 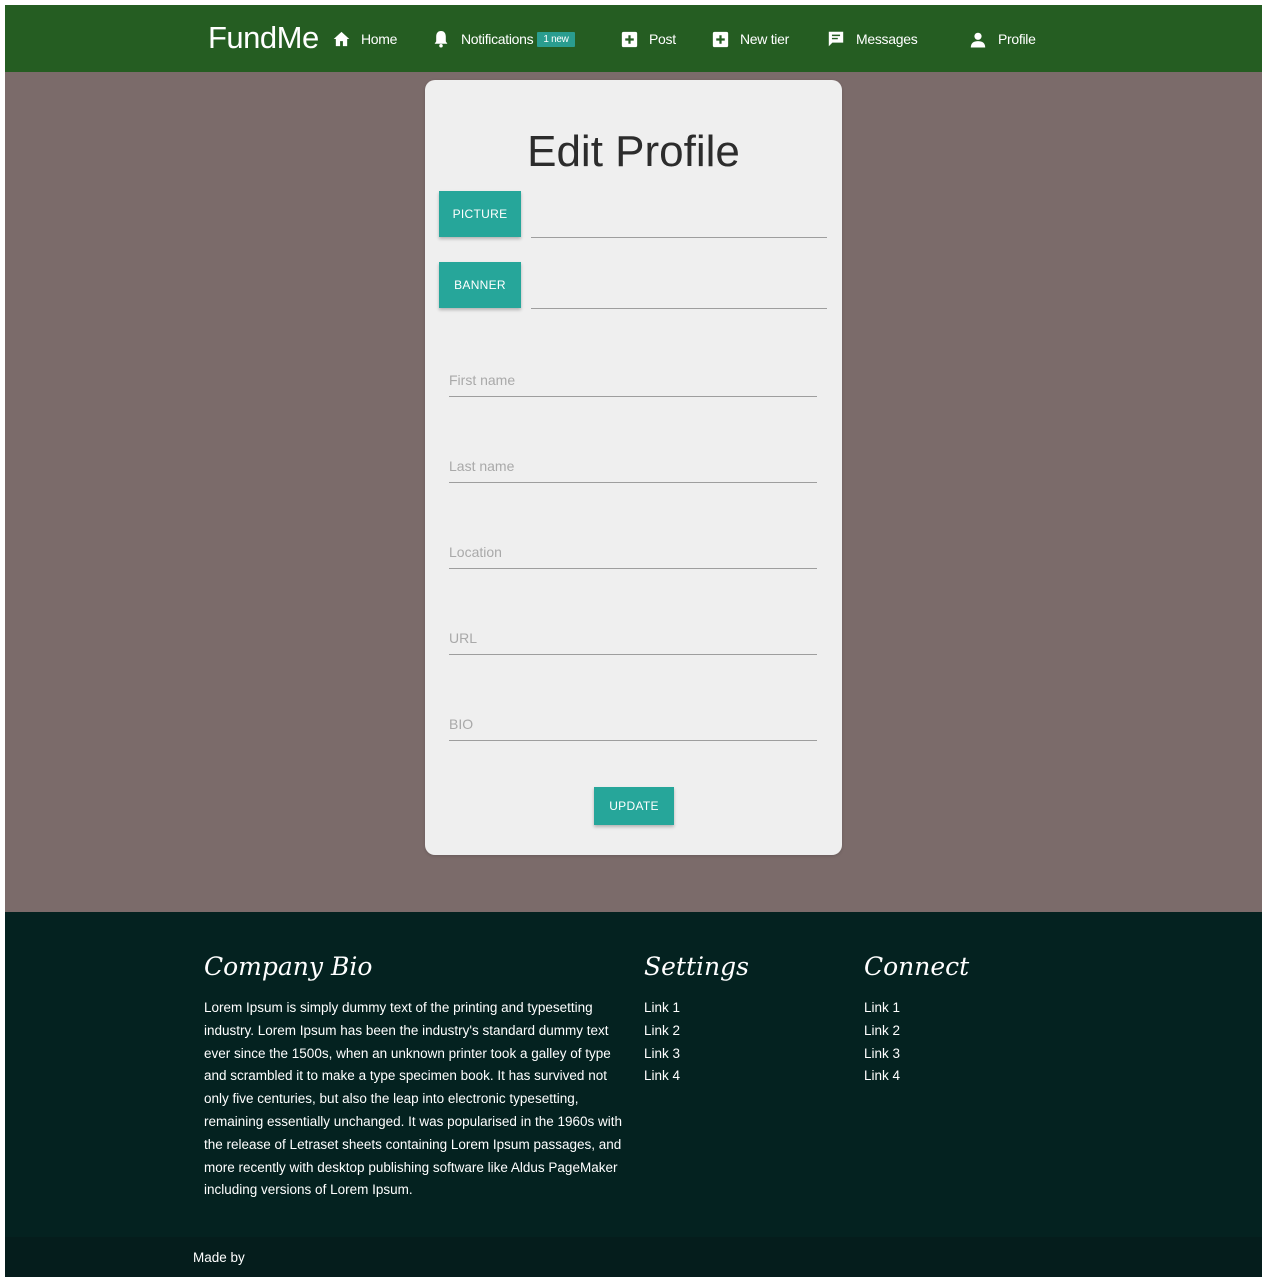 I want to click on bio-input, so click(x=633, y=724).